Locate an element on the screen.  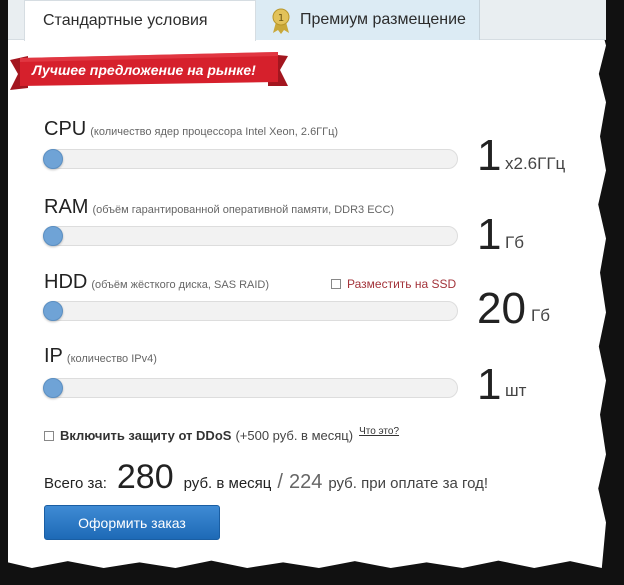
ip-label: IP (количество IPv4) is located at coordinates (100, 356).